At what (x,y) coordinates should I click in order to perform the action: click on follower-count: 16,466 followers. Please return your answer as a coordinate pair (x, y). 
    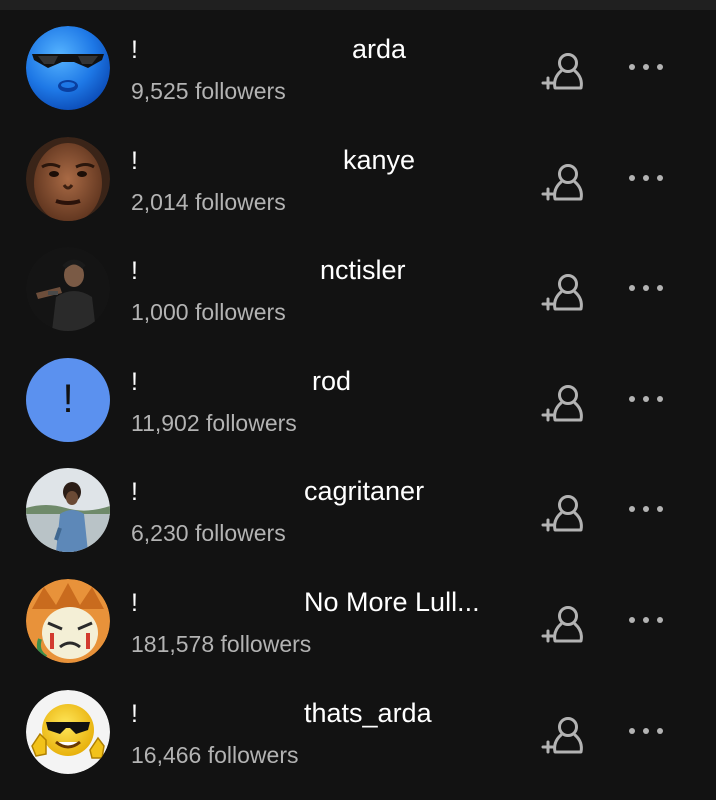
    Looking at the image, I should click on (215, 754).